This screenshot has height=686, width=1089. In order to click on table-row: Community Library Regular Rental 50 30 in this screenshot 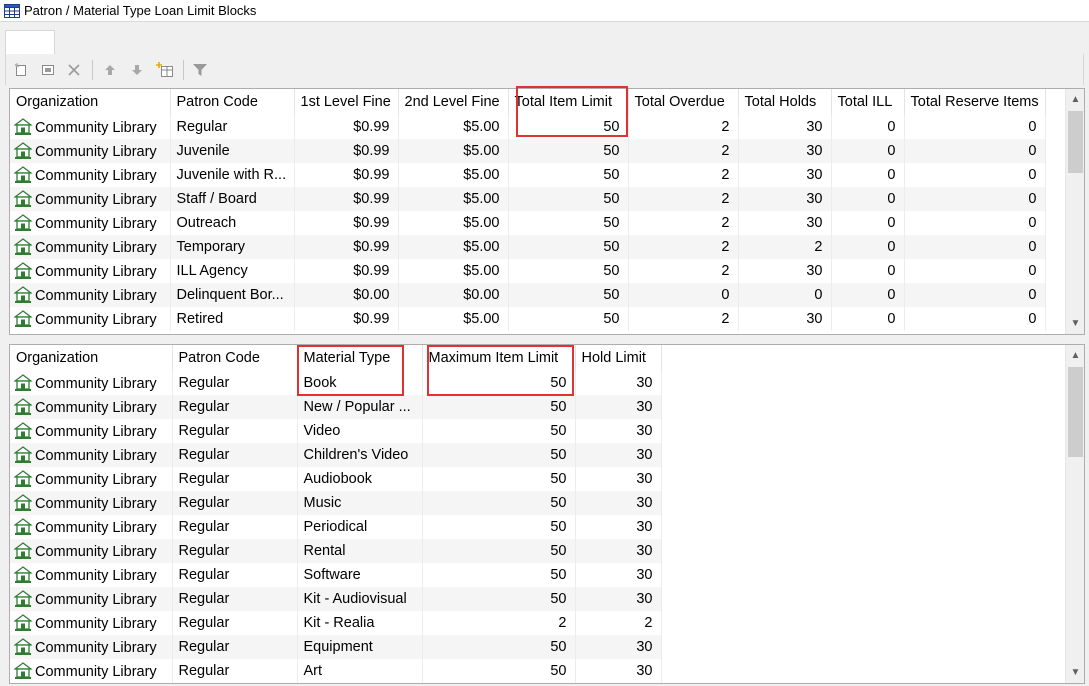, I will do `click(336, 551)`.